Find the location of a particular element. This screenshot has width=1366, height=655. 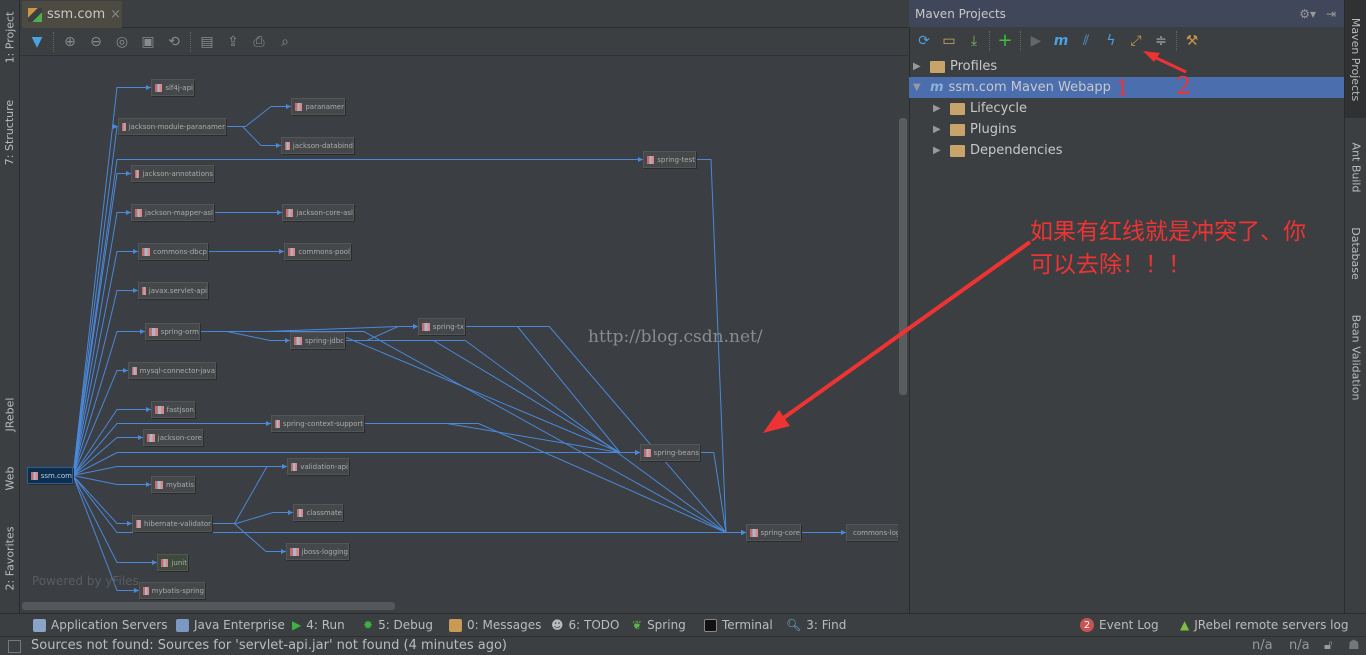

jrebel-log-button: ▲ JRebel remote servers log is located at coordinates (1264, 625).